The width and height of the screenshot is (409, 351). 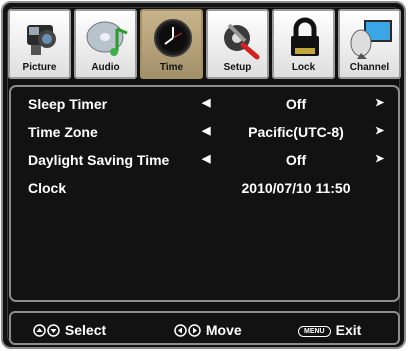 What do you see at coordinates (85, 330) in the screenshot?
I see `select-label: Select` at bounding box center [85, 330].